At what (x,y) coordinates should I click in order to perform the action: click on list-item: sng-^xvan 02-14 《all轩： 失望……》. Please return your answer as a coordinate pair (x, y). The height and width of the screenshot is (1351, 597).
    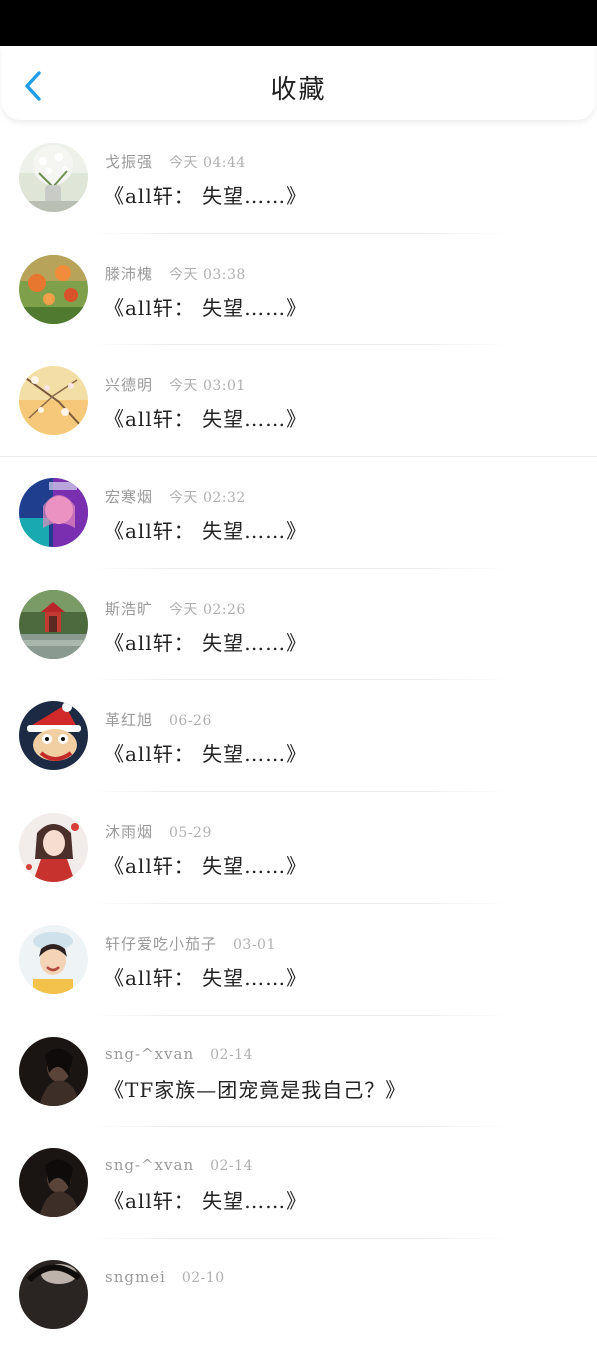
    Looking at the image, I should click on (298, 1183).